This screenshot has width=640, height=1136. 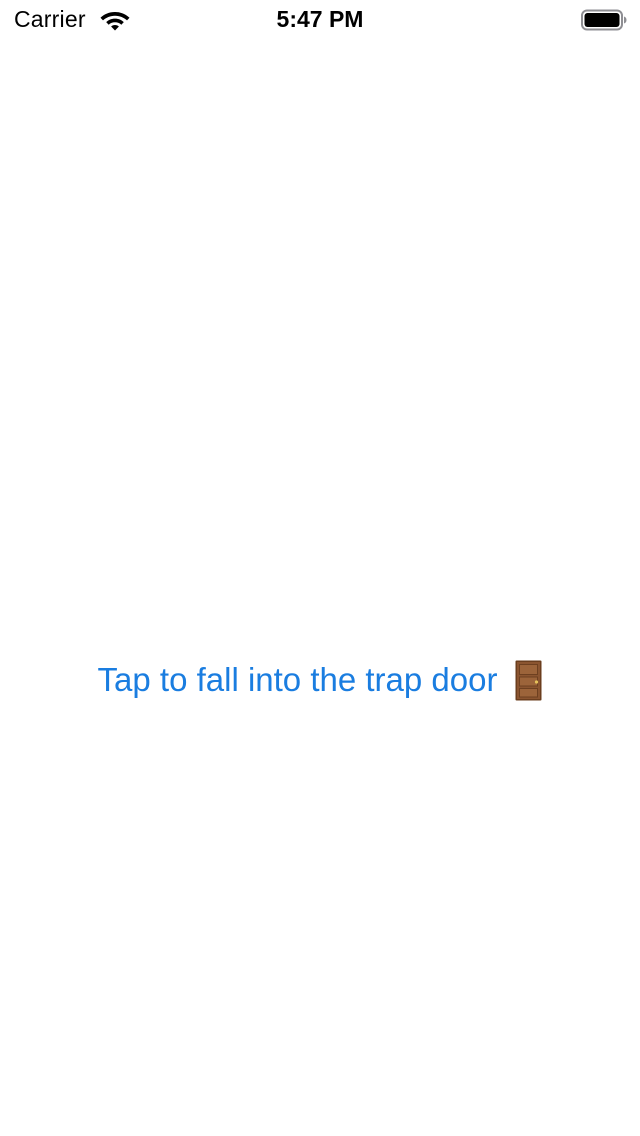 I want to click on status-time: 5:47 PM, so click(x=320, y=19).